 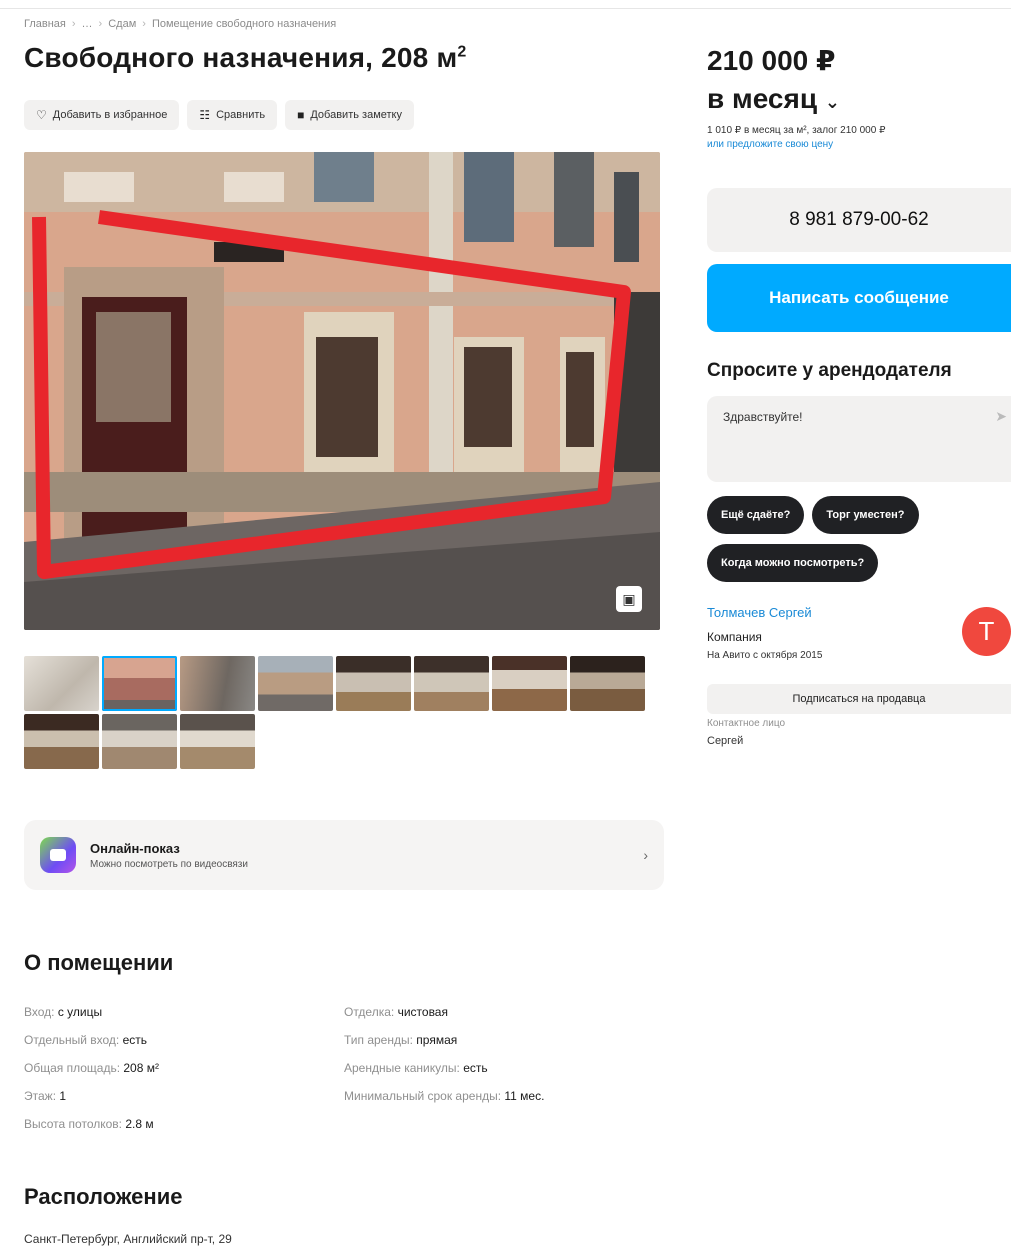 What do you see at coordinates (41, 115) in the screenshot?
I see `heart-icon: ♡` at bounding box center [41, 115].